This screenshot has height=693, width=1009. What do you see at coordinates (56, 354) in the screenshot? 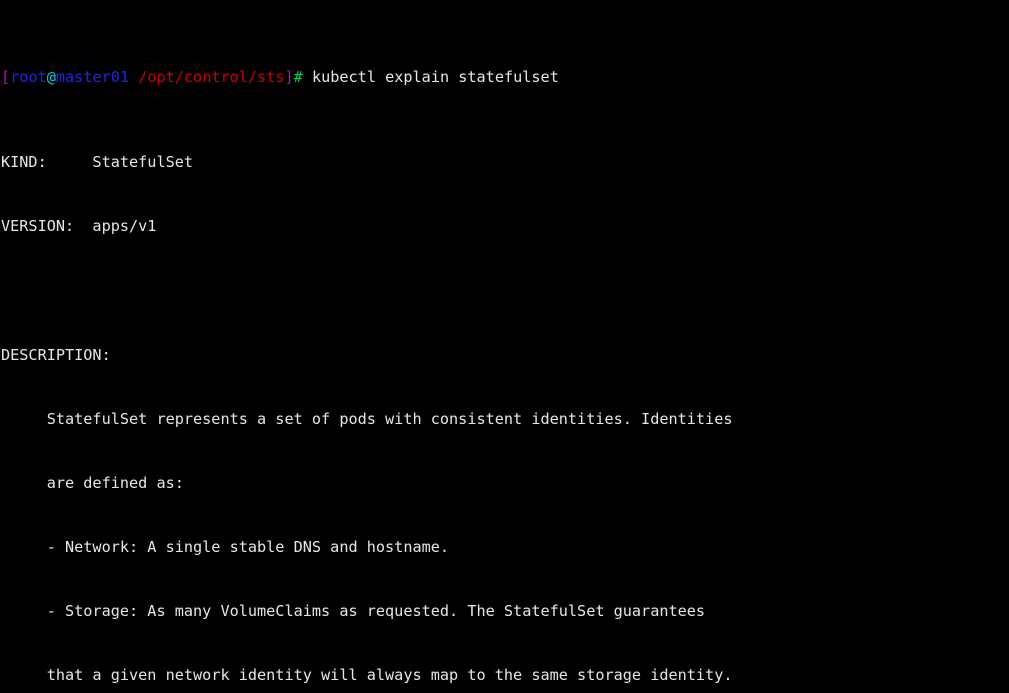
I see `output-line-description-header: DESCRIPTION:` at bounding box center [56, 354].